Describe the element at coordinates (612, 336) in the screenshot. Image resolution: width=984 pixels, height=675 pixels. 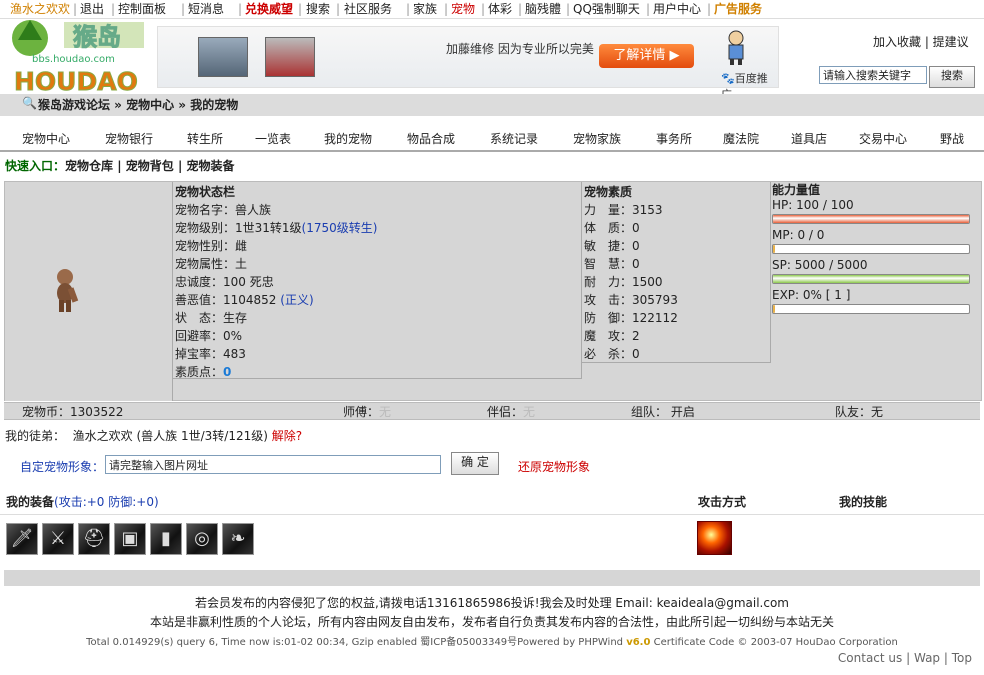
I see `attr-row: 魔 攻：2` at that location.